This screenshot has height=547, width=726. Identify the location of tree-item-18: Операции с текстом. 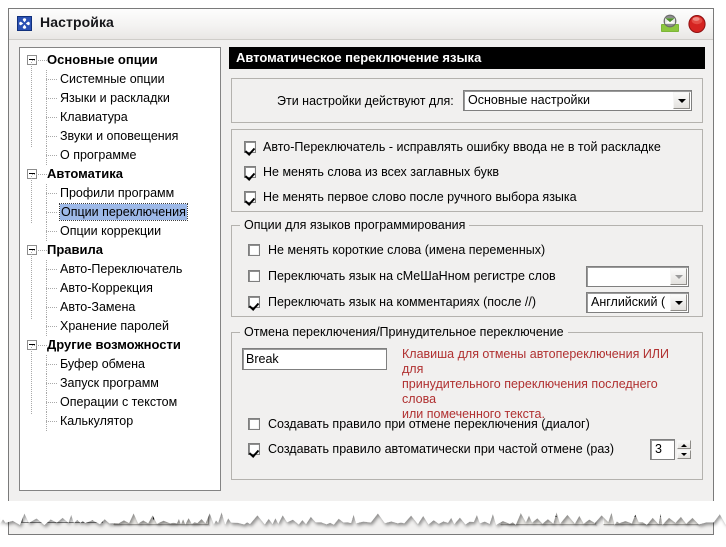
(120, 402).